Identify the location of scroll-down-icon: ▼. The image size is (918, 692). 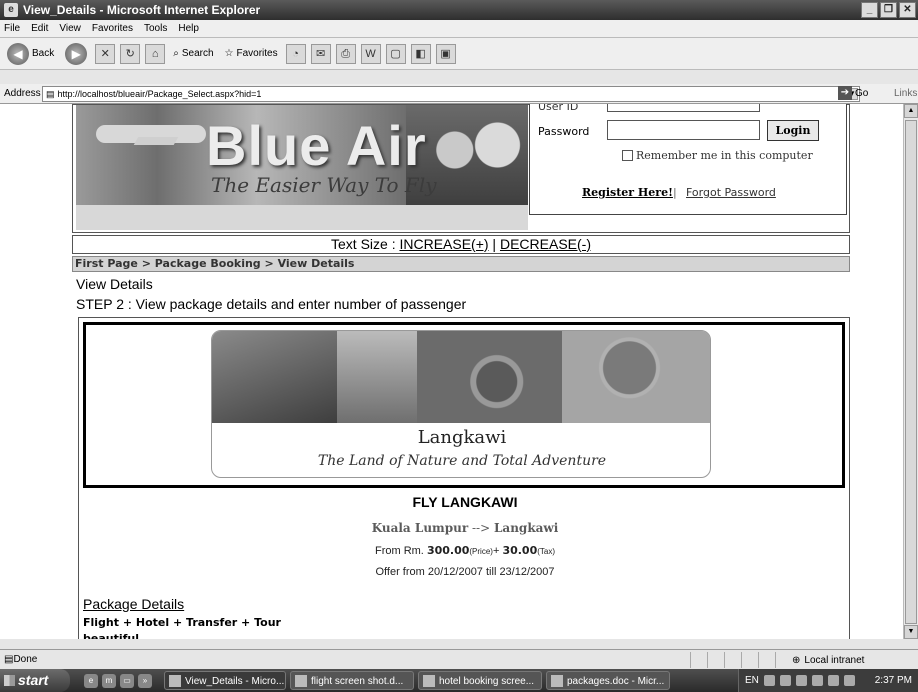
(911, 632).